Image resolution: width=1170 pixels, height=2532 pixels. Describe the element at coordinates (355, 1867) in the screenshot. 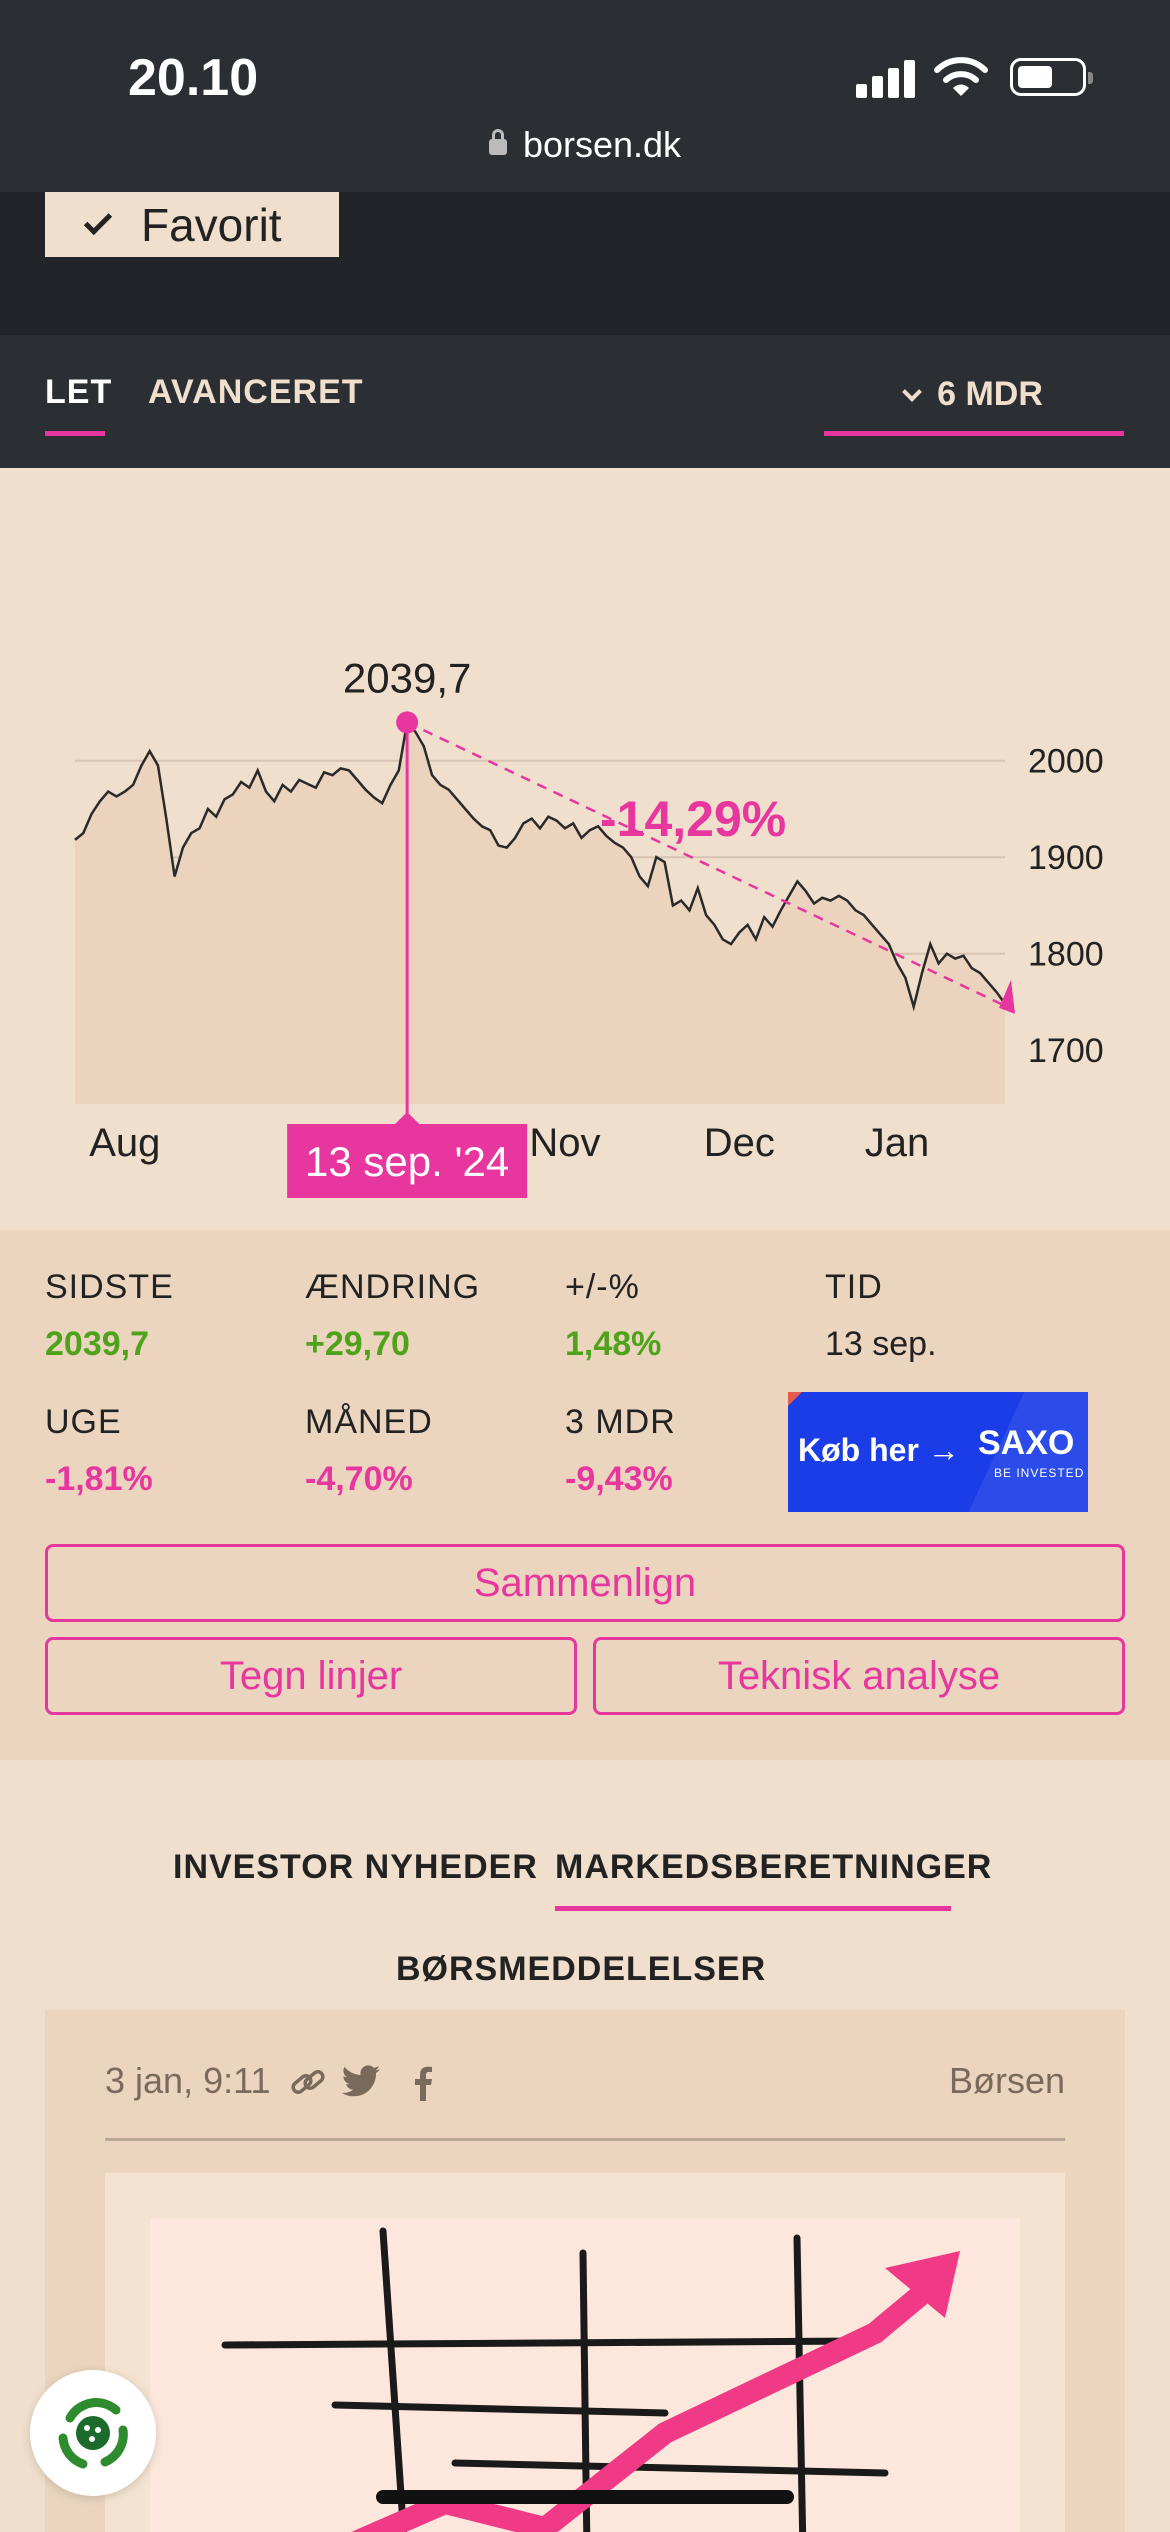

I see `tab-investor-nyheder: INVESTOR NYHEDER` at that location.